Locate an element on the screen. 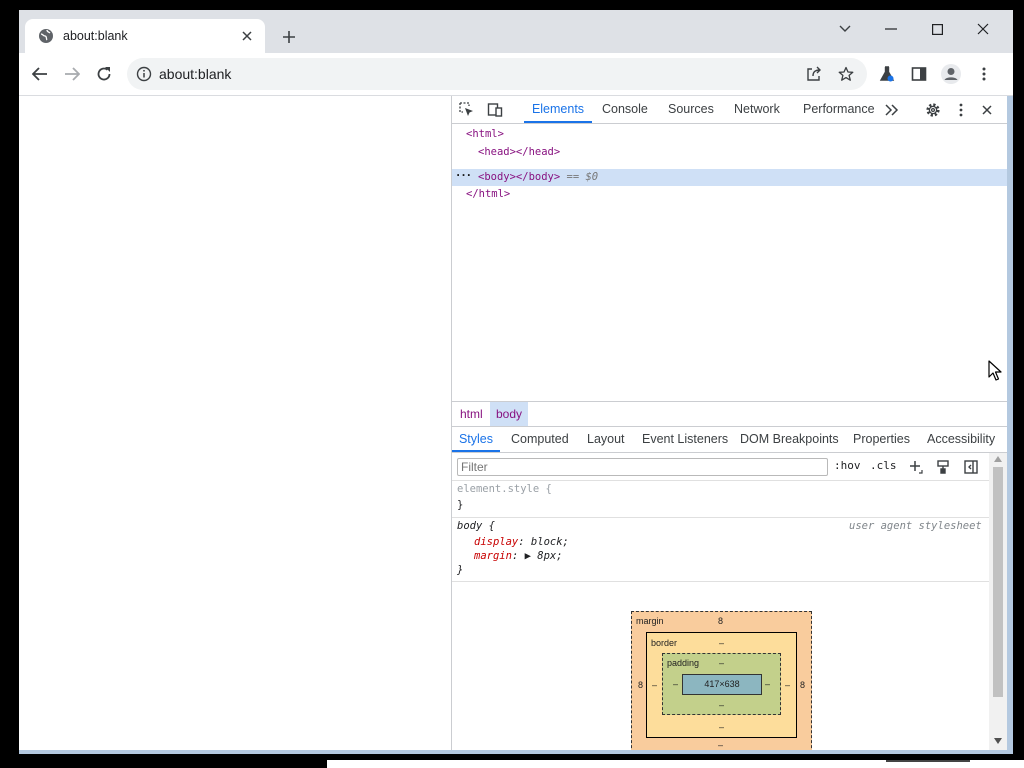 This screenshot has height=768, width=1024. tab-network: Network is located at coordinates (757, 109).